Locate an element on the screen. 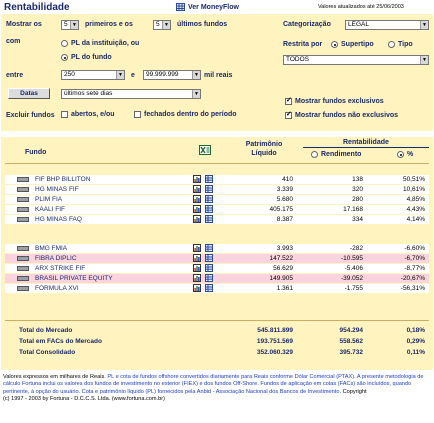  excel-icon is located at coordinates (205, 150).